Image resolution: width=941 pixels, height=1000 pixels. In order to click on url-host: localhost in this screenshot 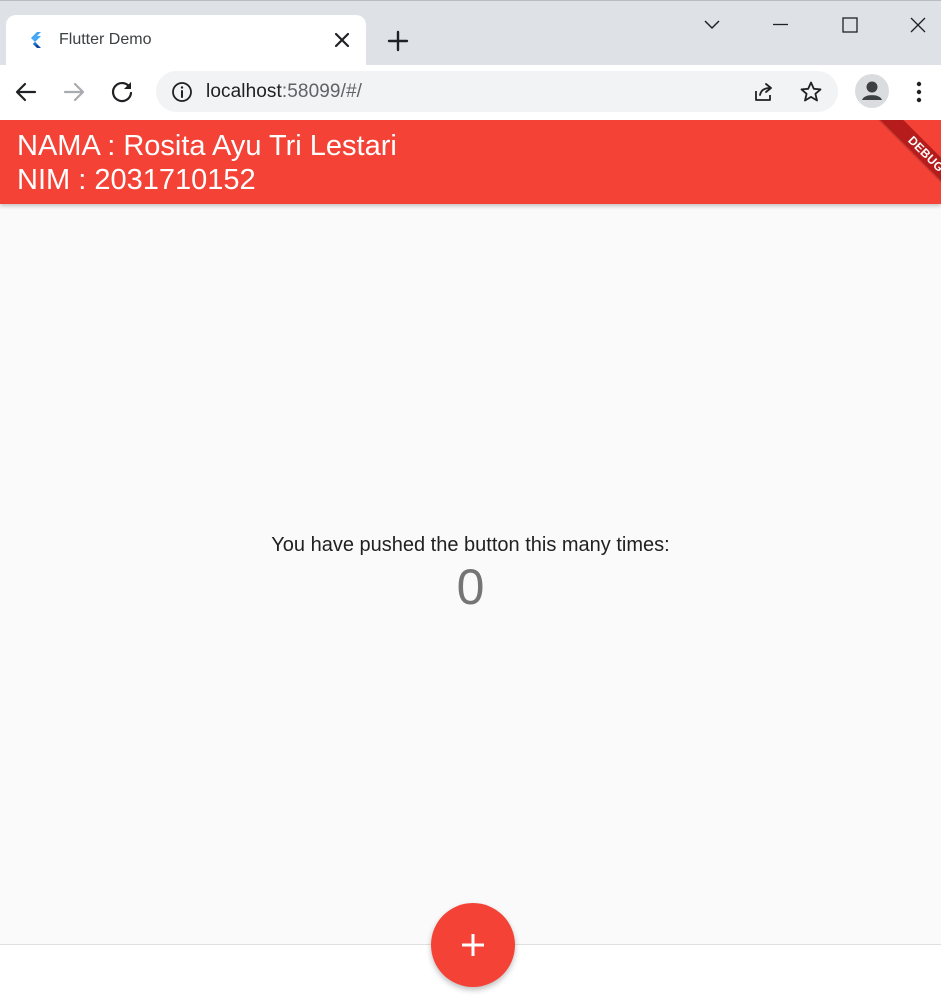, I will do `click(244, 91)`.